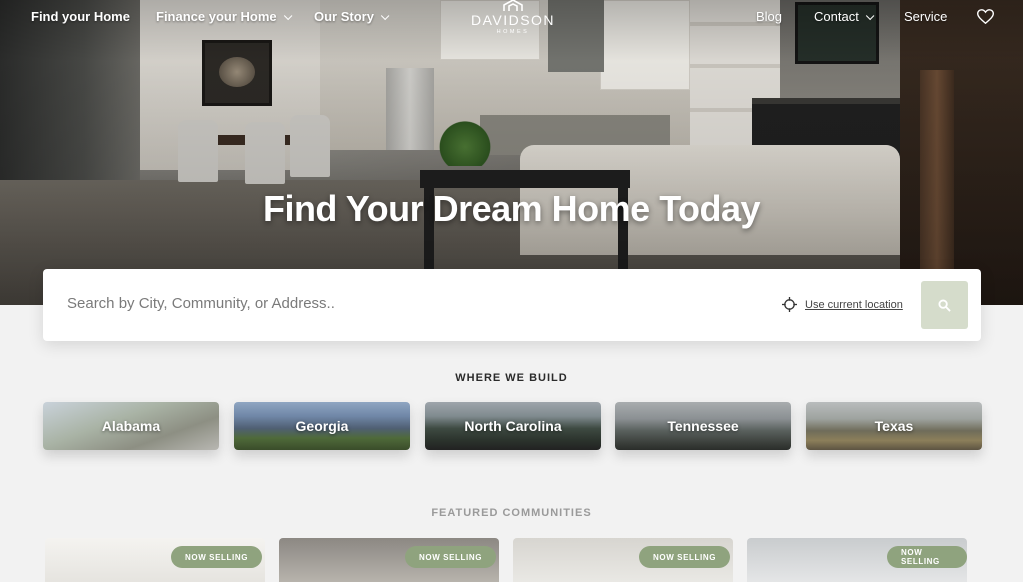 The width and height of the screenshot is (1023, 582). I want to click on nav-finance-label: Finance your Home, so click(216, 16).